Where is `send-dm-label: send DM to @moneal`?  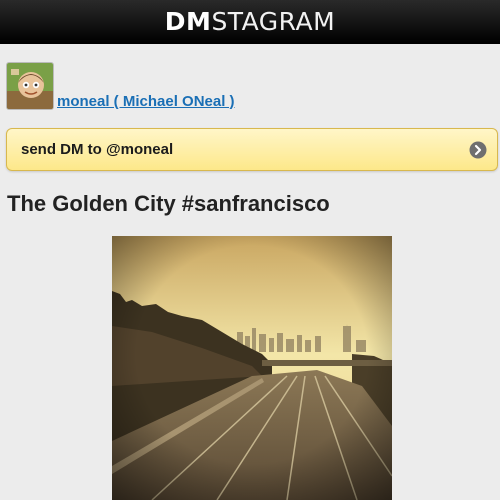 send-dm-label: send DM to @moneal is located at coordinates (97, 149).